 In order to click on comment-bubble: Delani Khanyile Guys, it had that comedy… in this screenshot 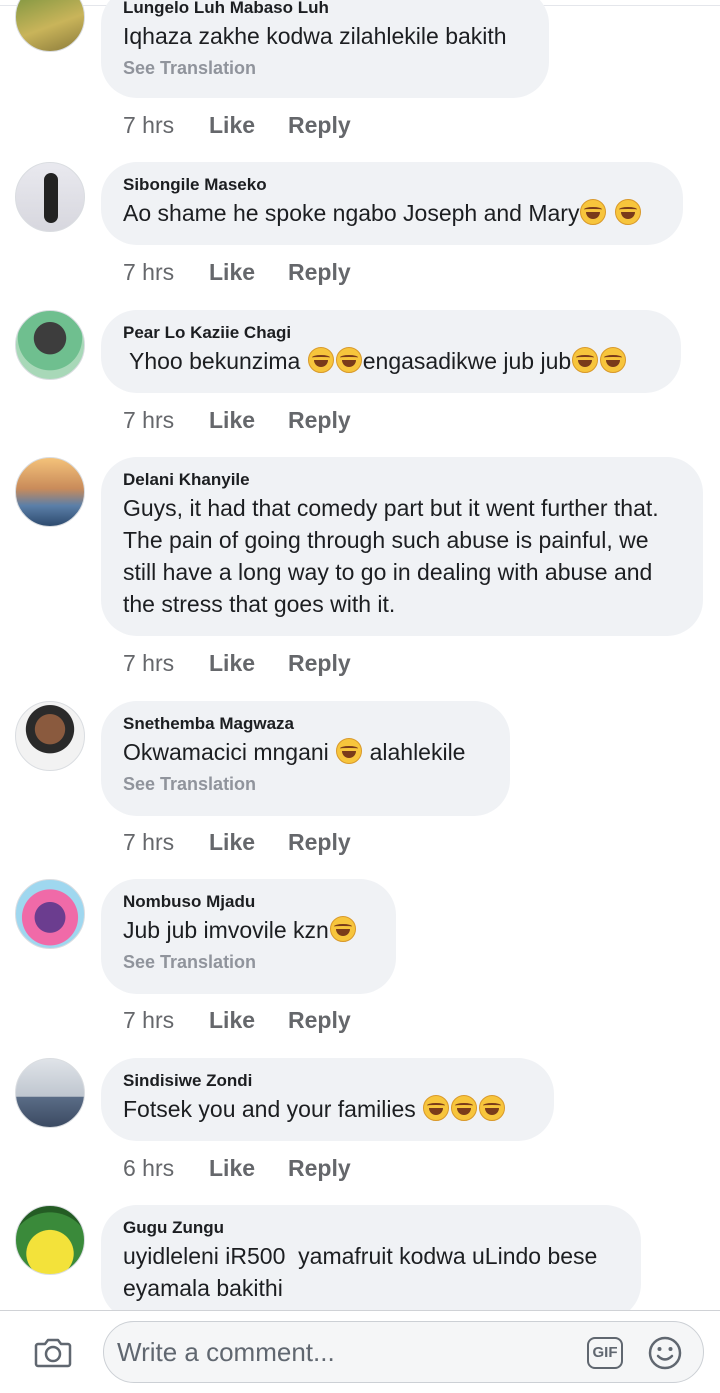, I will do `click(402, 546)`.